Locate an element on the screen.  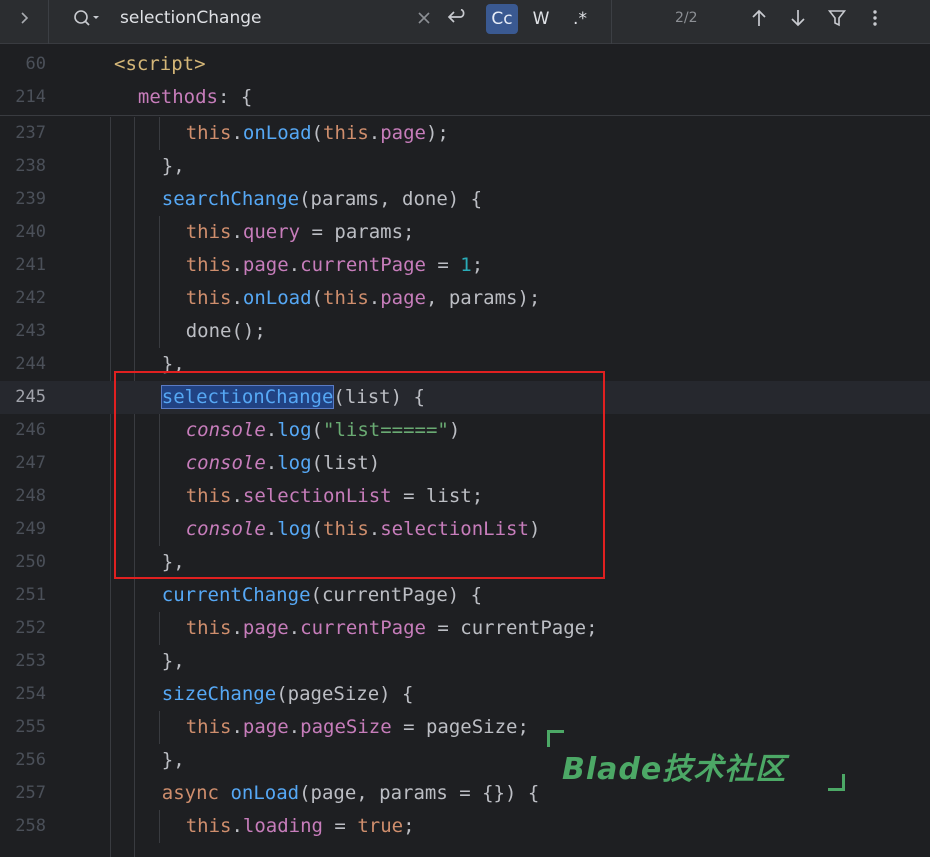
code-text: this.loading = true; is located at coordinates (300, 826).